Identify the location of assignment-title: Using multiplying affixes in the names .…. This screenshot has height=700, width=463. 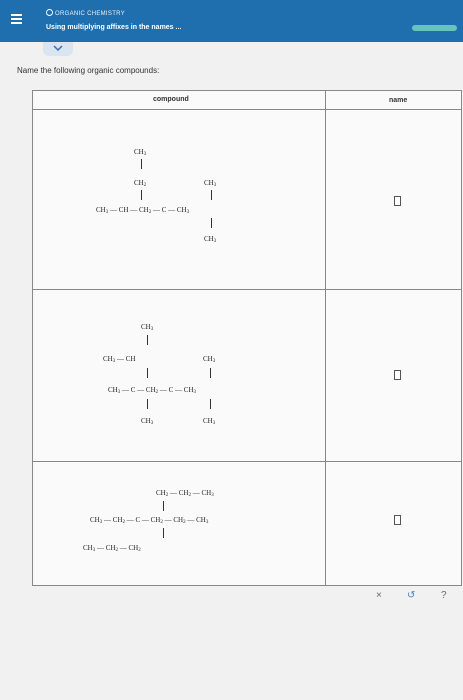
(114, 27).